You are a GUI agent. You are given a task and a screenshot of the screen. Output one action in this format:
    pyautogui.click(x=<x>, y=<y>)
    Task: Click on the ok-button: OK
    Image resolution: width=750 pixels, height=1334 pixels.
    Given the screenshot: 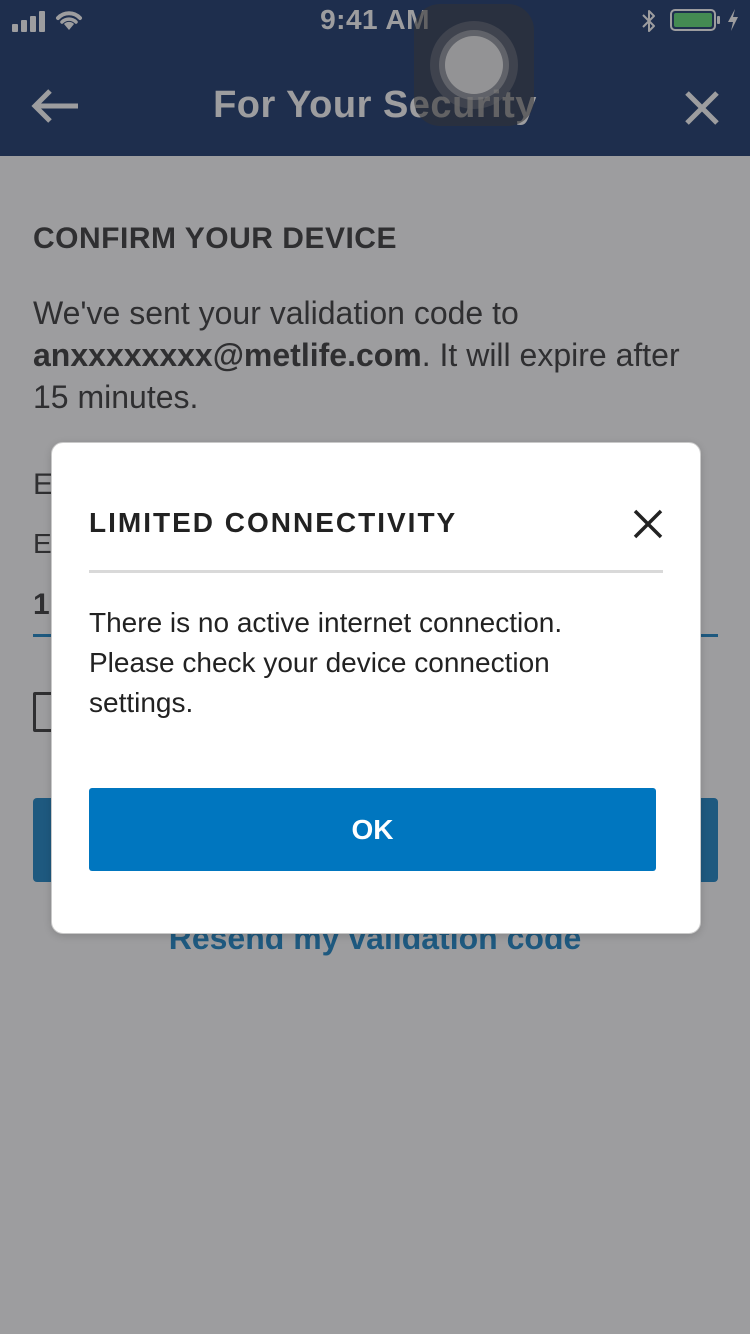 What is the action you would take?
    pyautogui.click(x=372, y=829)
    